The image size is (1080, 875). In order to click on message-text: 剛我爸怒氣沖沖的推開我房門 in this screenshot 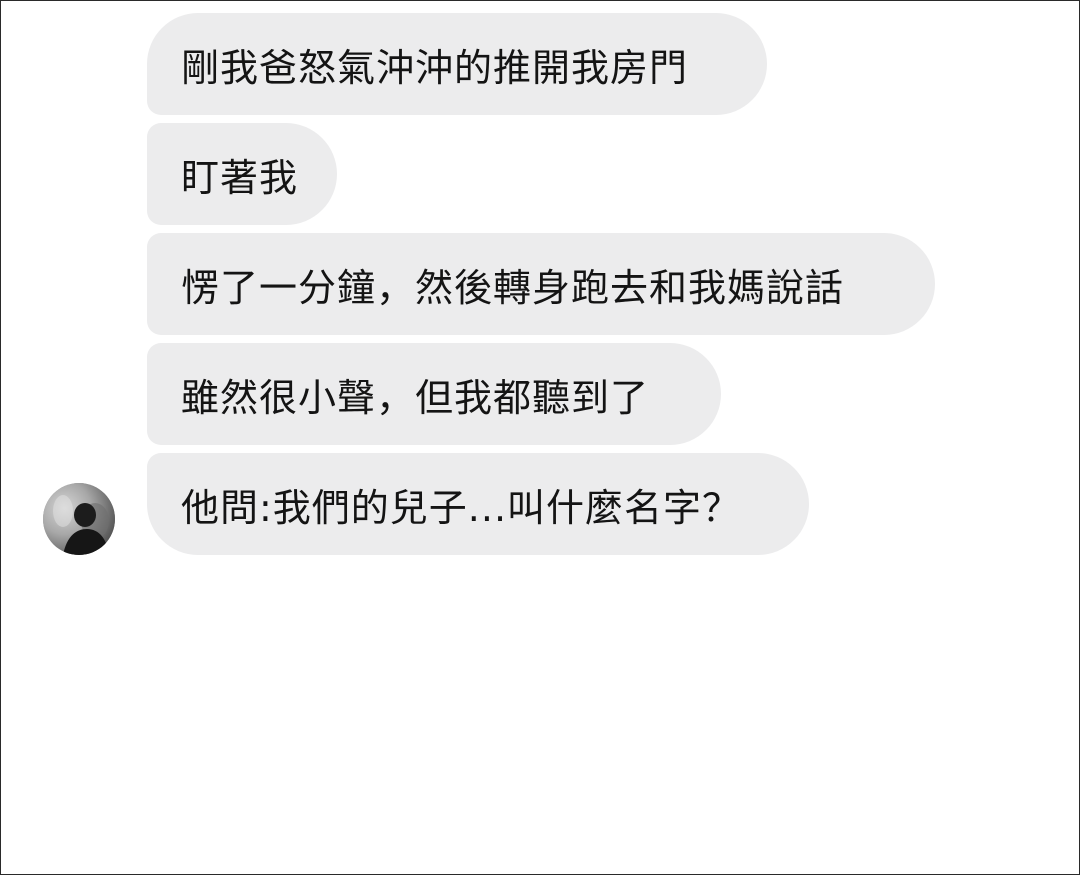, I will do `click(435, 67)`.